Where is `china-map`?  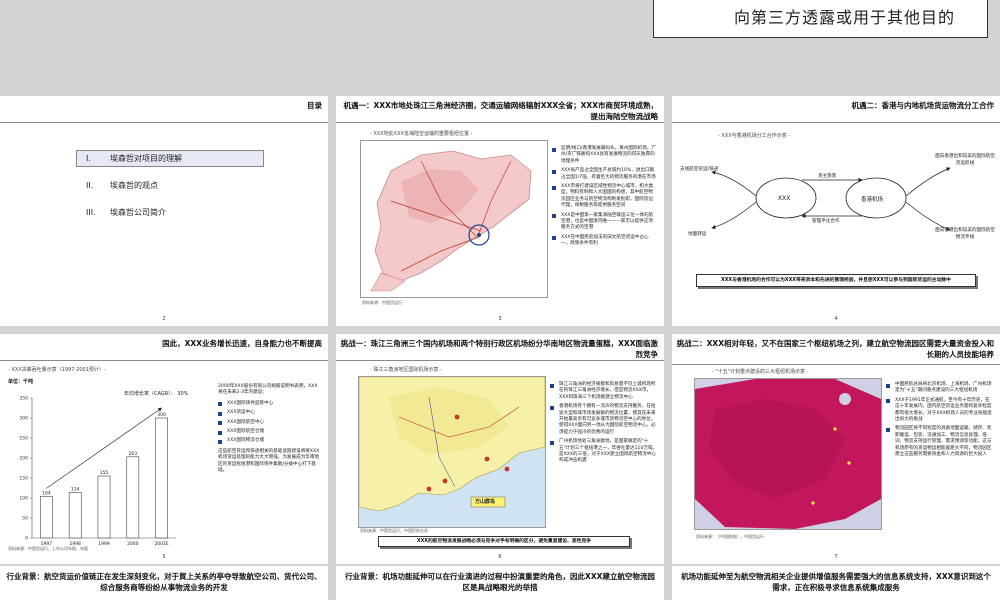 china-map is located at coordinates (788, 454).